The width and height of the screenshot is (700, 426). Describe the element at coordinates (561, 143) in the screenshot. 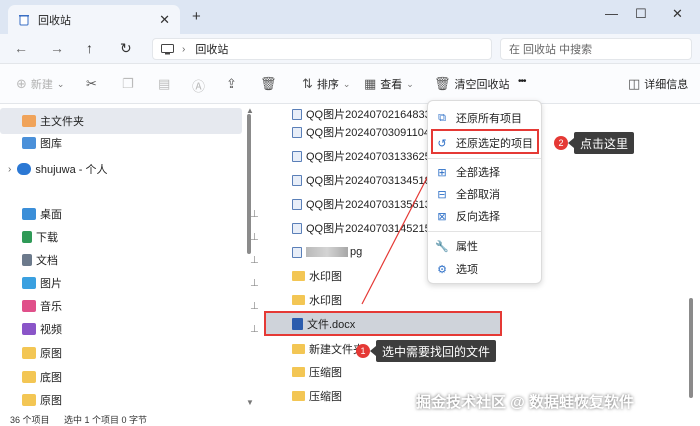

I see `step-badge-2: 2` at that location.